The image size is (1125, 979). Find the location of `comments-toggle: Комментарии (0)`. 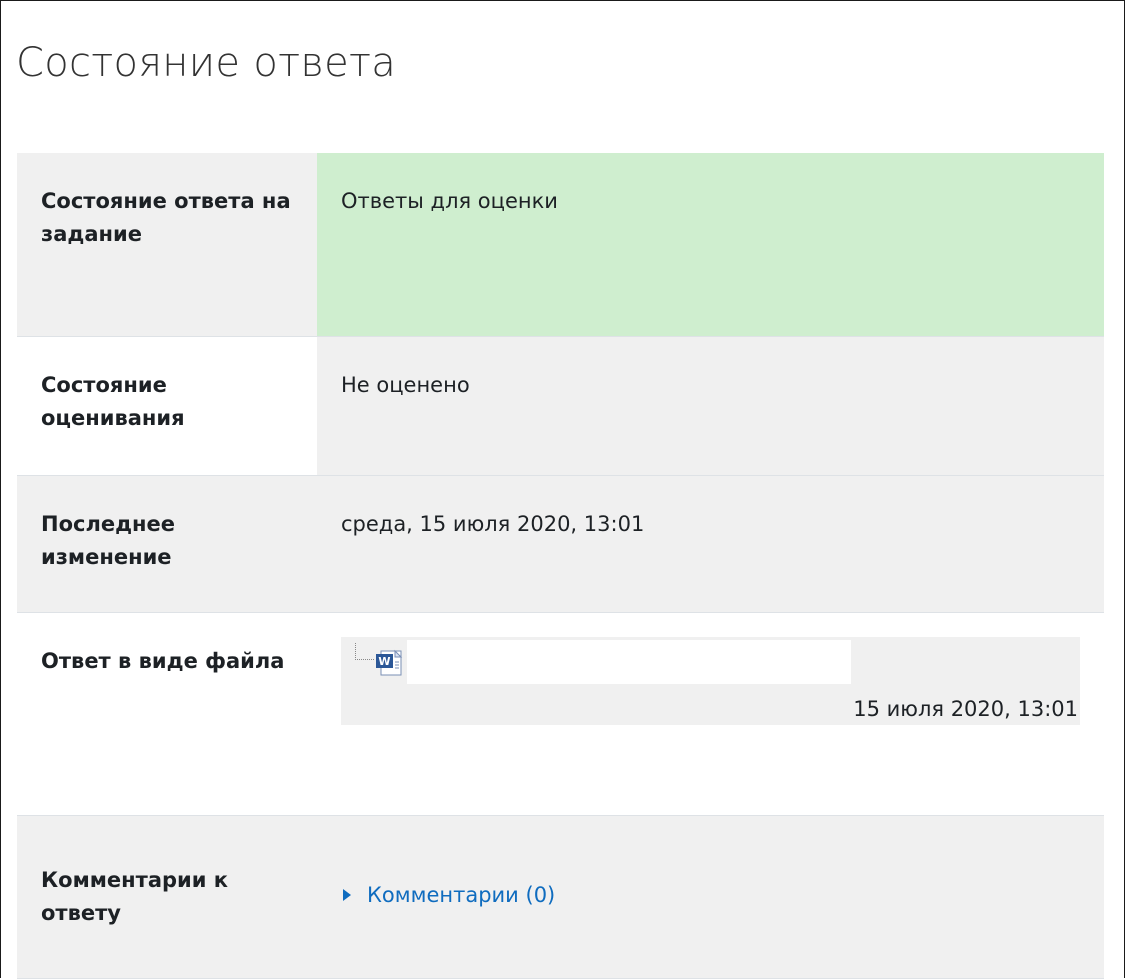

comments-toggle: Комментарии (0) is located at coordinates (710, 895).